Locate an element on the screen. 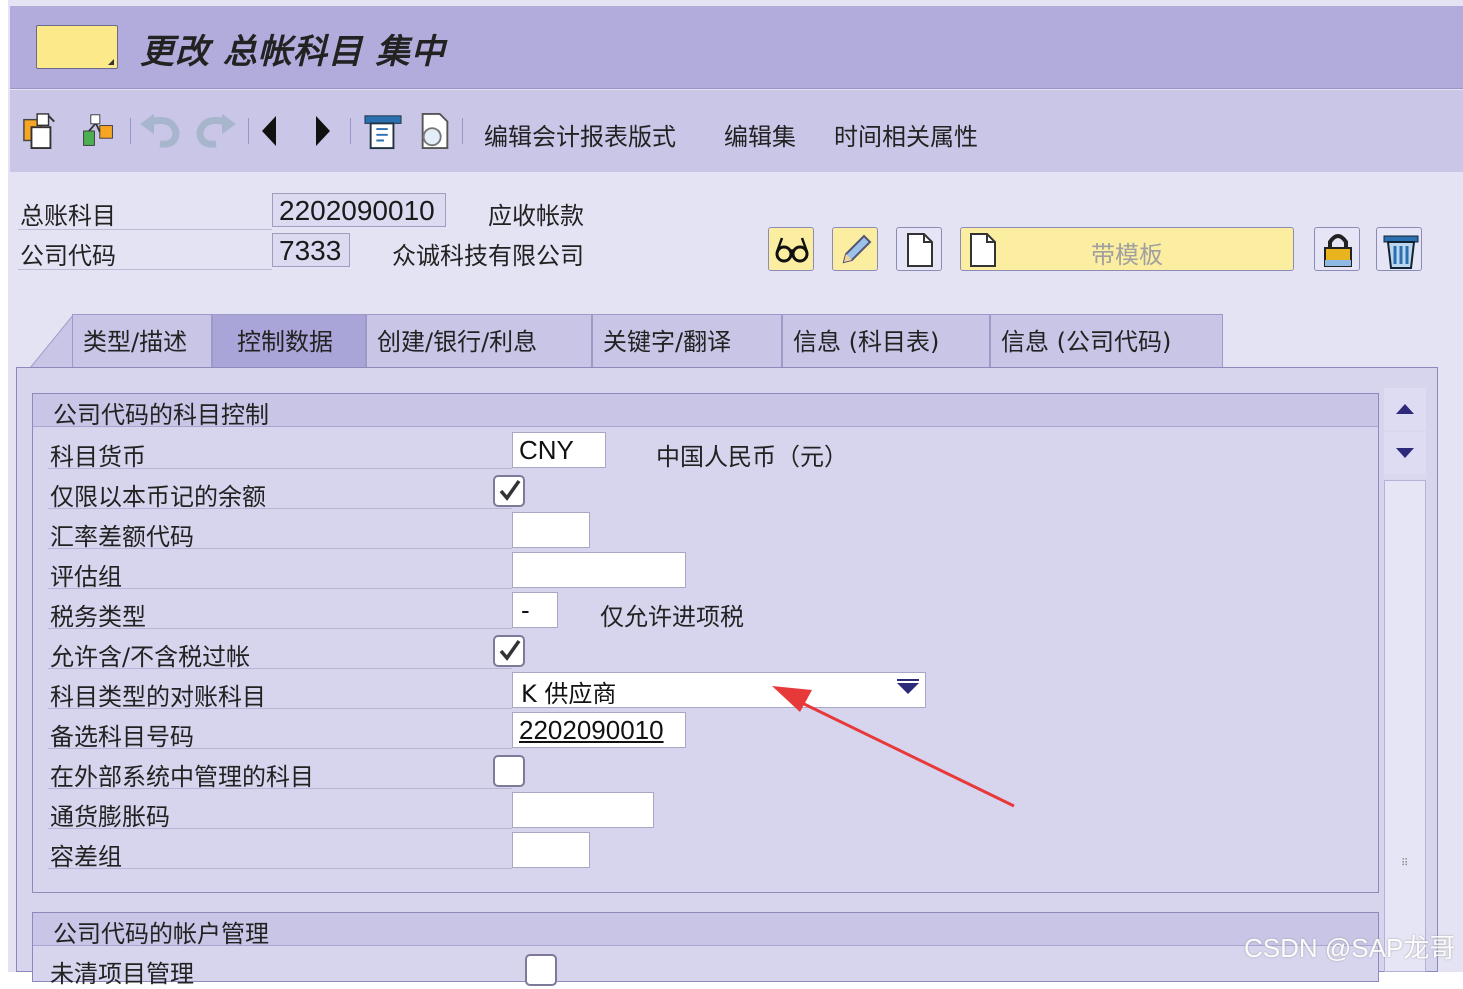 Image resolution: width=1463 pixels, height=989 pixels. edit-fs-version-link: 编辑会计报表版式 is located at coordinates (580, 134).